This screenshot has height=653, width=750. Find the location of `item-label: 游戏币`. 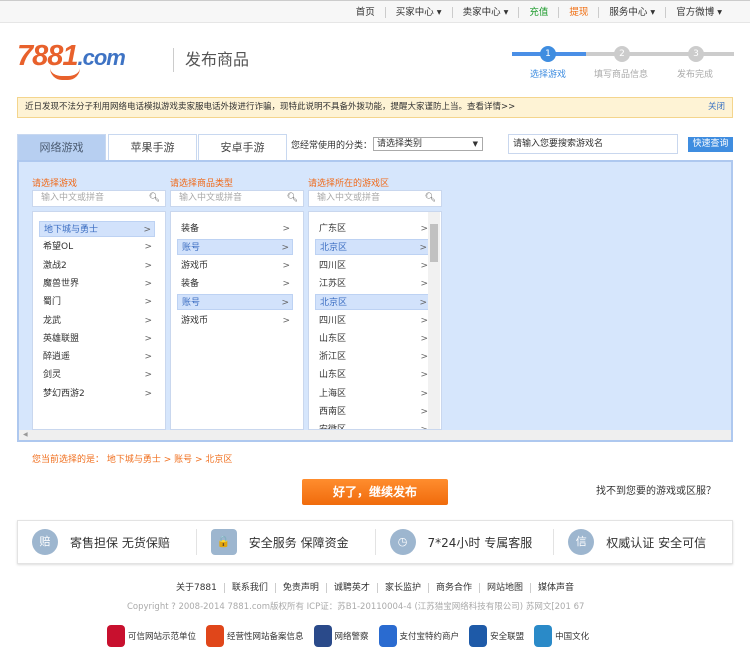

item-label: 游戏币 is located at coordinates (195, 320).